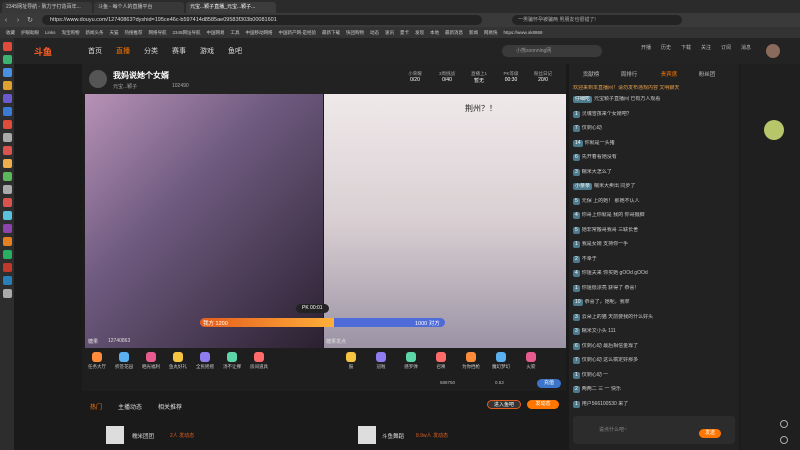 This screenshot has width=800, height=450. Describe the element at coordinates (726, 47) in the screenshot. I see `subscribe-button: 订阅` at that location.